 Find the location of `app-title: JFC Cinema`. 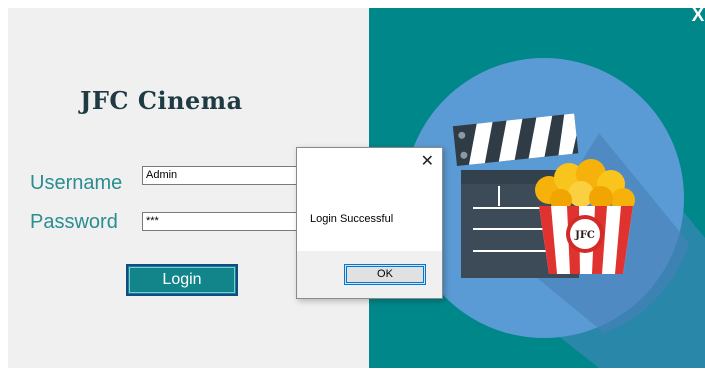

app-title: JFC Cinema is located at coordinates (161, 100).